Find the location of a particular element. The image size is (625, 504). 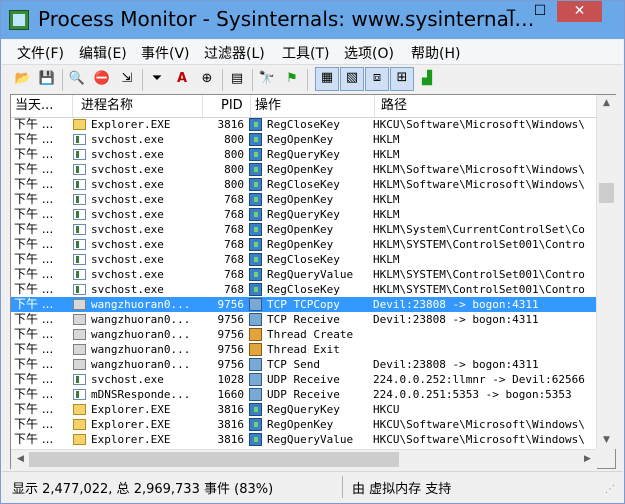

minimize-button: ─ is located at coordinates (511, 11).